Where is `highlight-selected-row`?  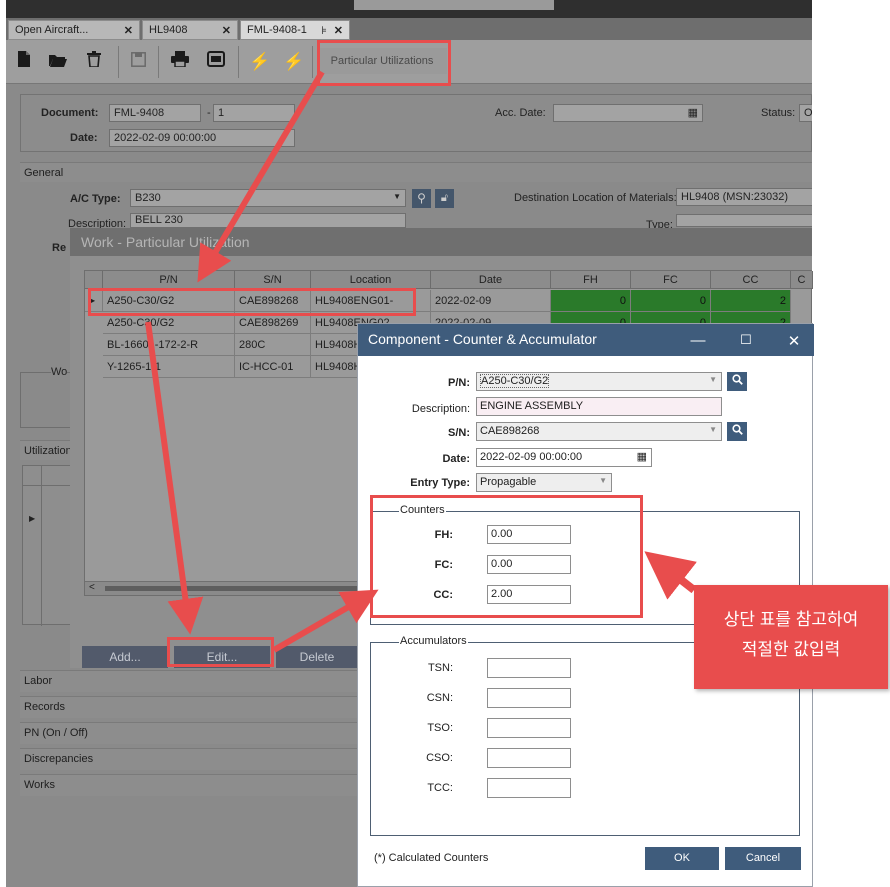
highlight-selected-row is located at coordinates (252, 302).